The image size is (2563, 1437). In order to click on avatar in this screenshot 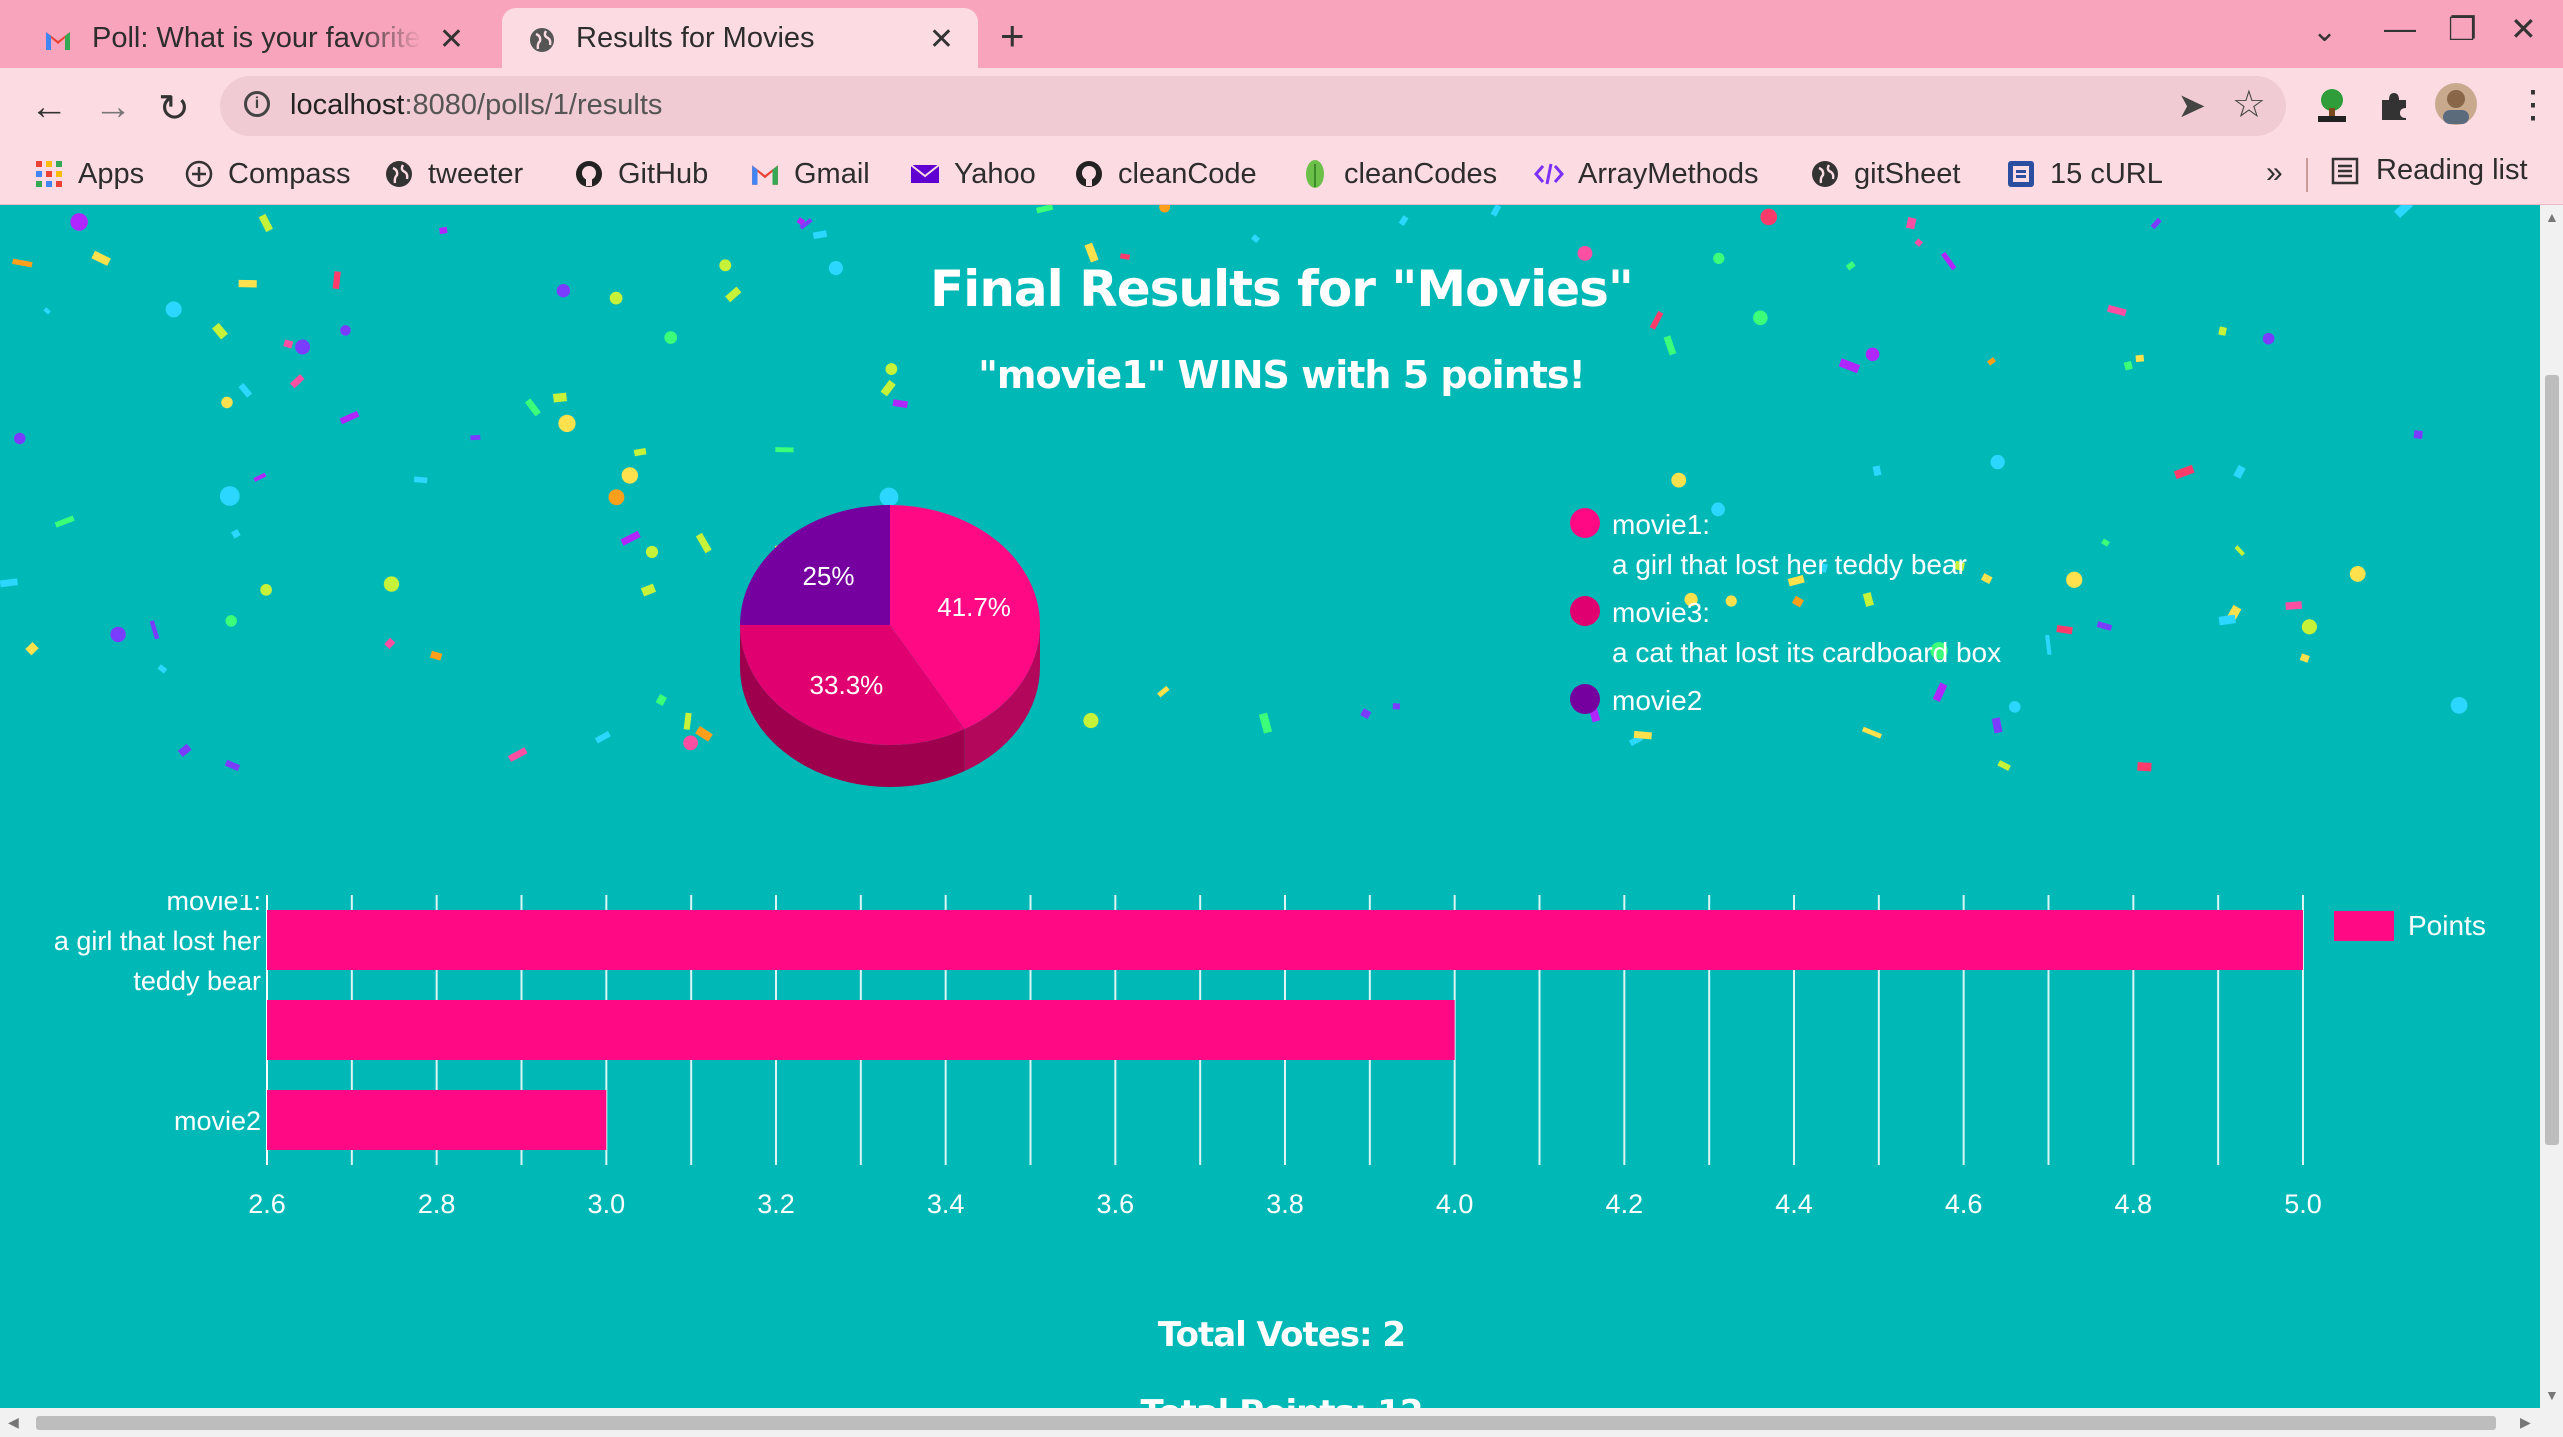, I will do `click(2456, 104)`.